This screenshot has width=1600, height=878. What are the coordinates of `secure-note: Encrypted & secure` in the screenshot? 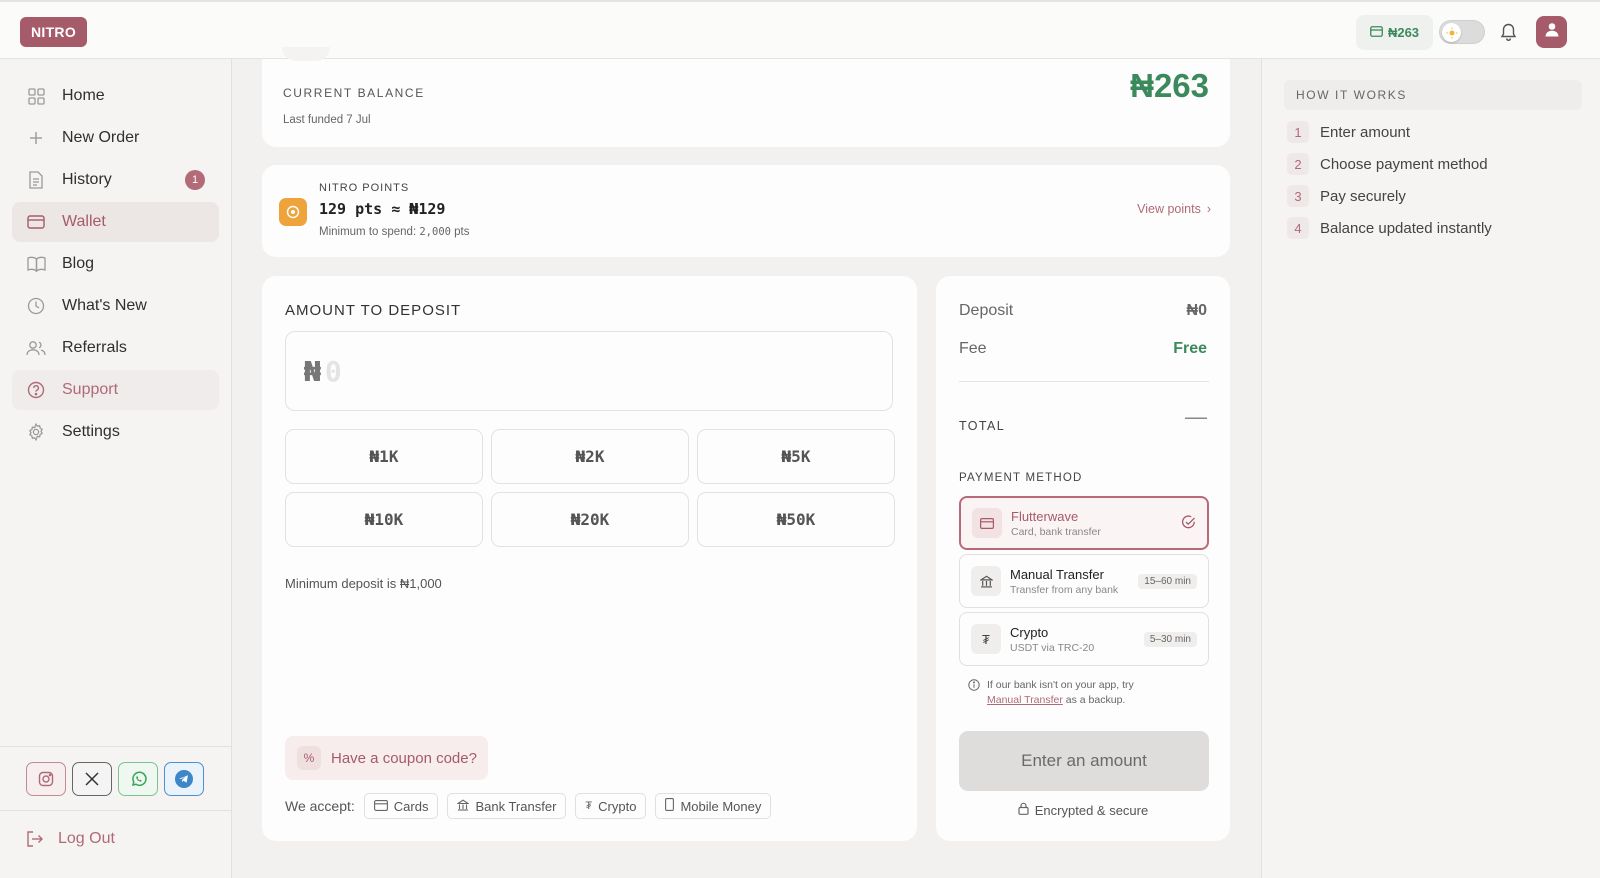 It's located at (1083, 810).